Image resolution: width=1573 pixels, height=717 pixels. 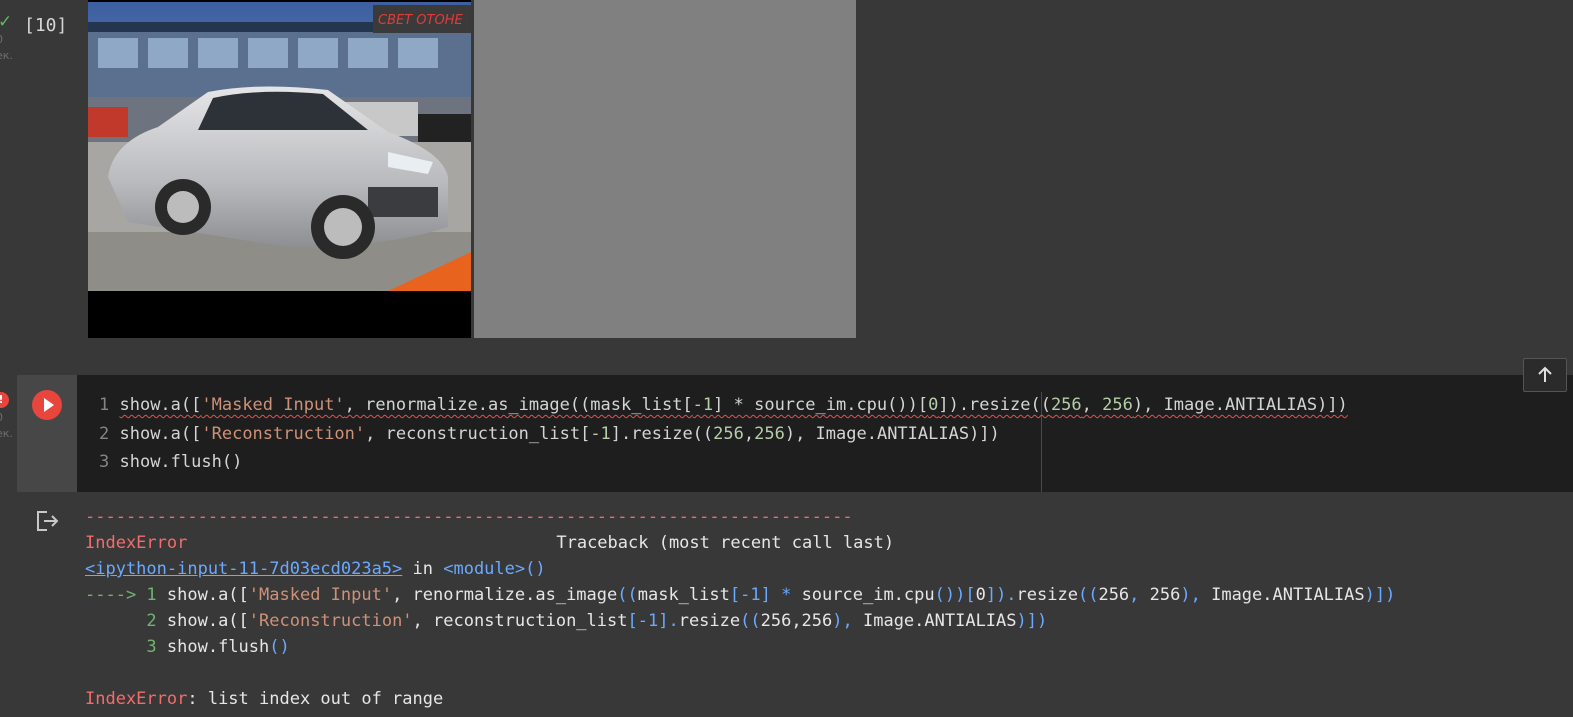 I want to click on error-name: IndexError, so click(x=136, y=543).